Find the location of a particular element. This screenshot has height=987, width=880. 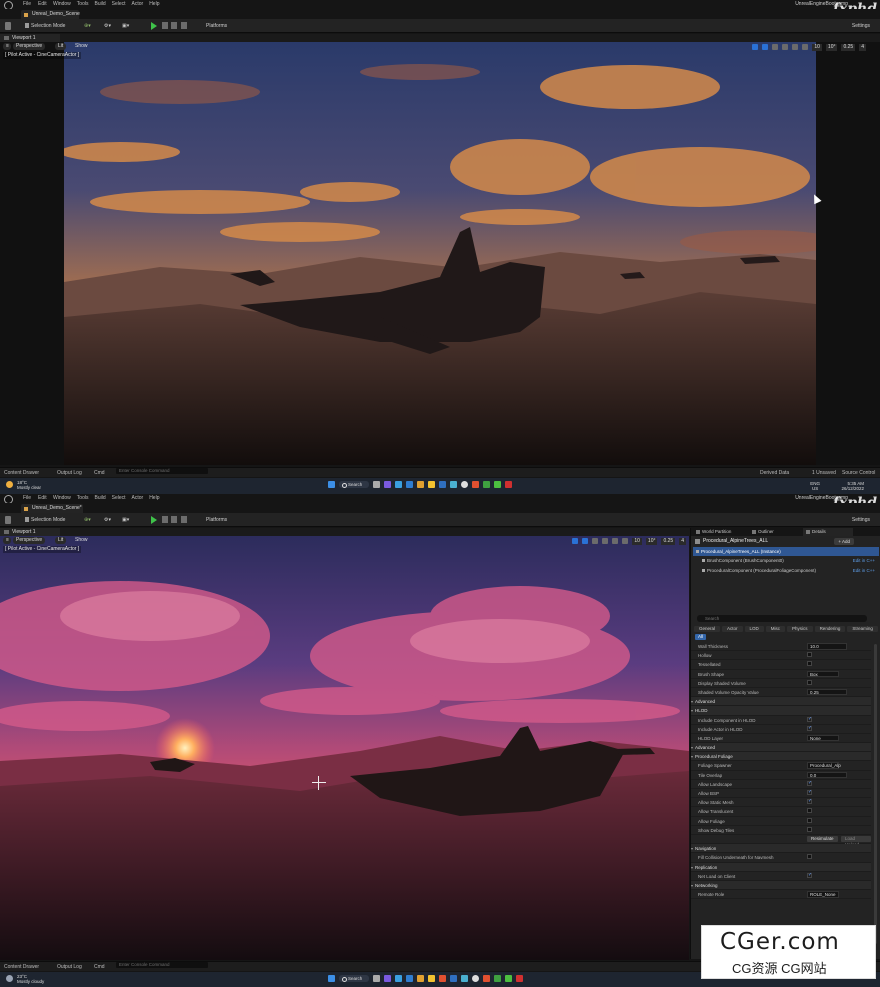

lit-button: Lit is located at coordinates (61, 46).